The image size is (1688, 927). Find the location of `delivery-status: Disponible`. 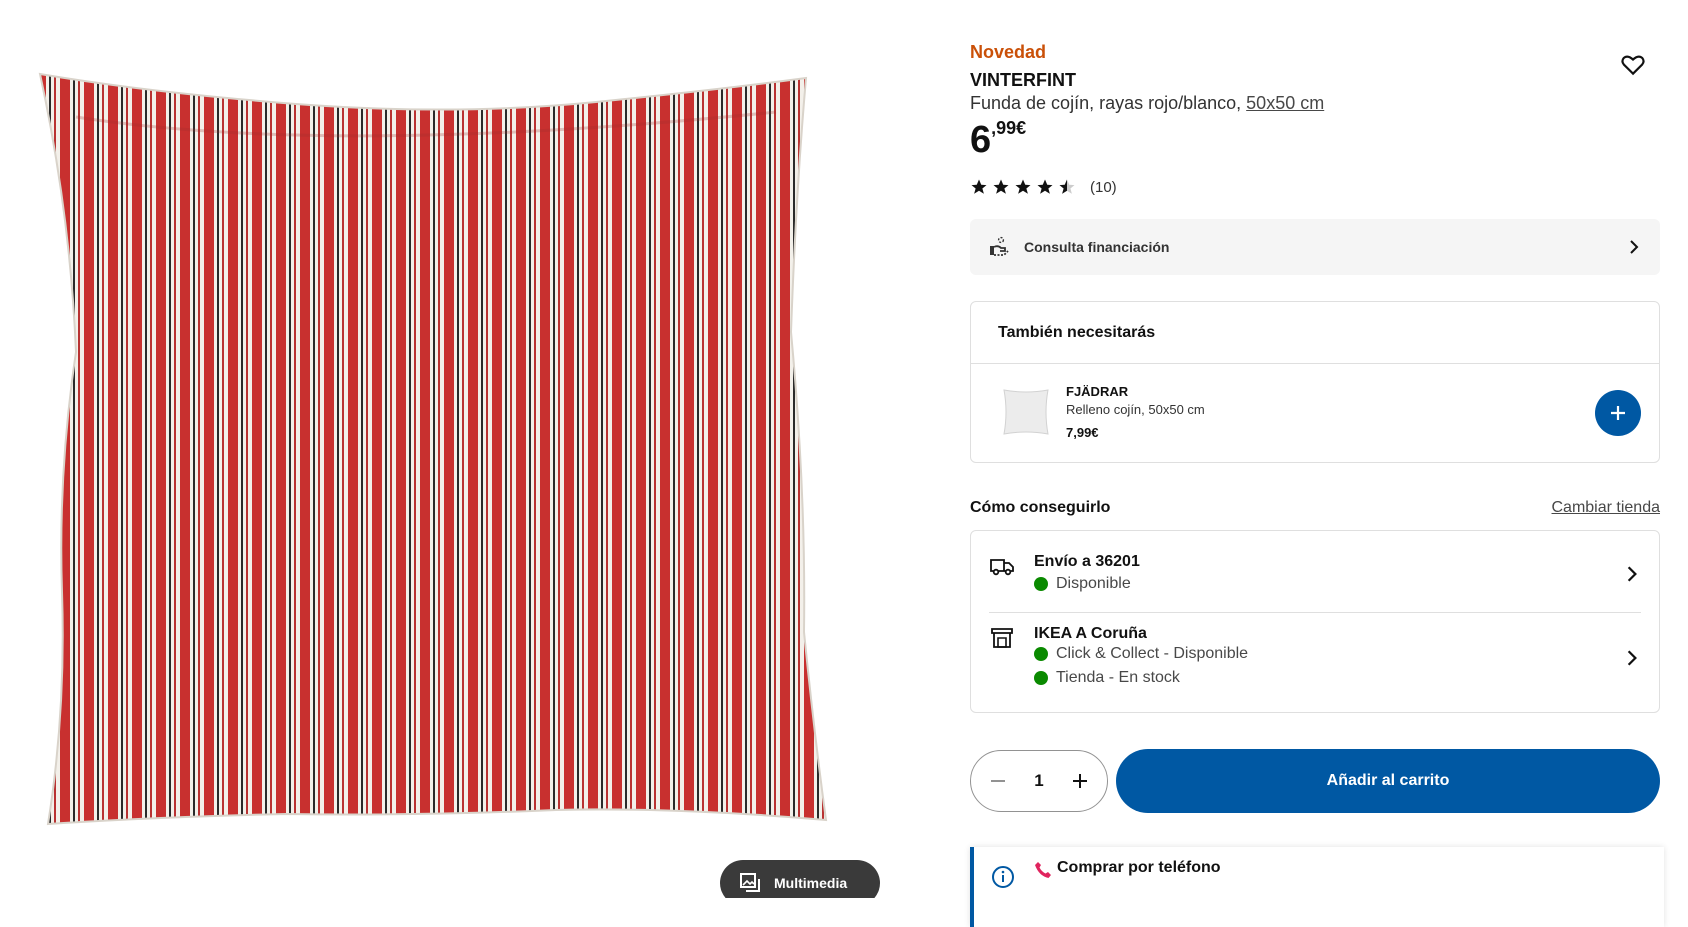

delivery-status: Disponible is located at coordinates (1082, 584).